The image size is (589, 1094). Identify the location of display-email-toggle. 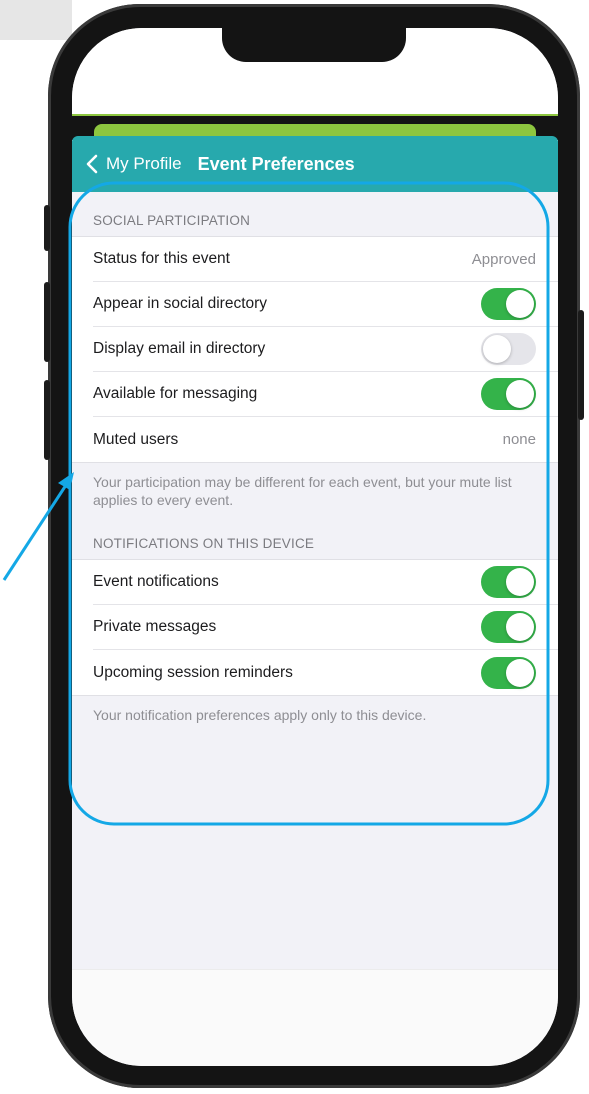
(508, 349).